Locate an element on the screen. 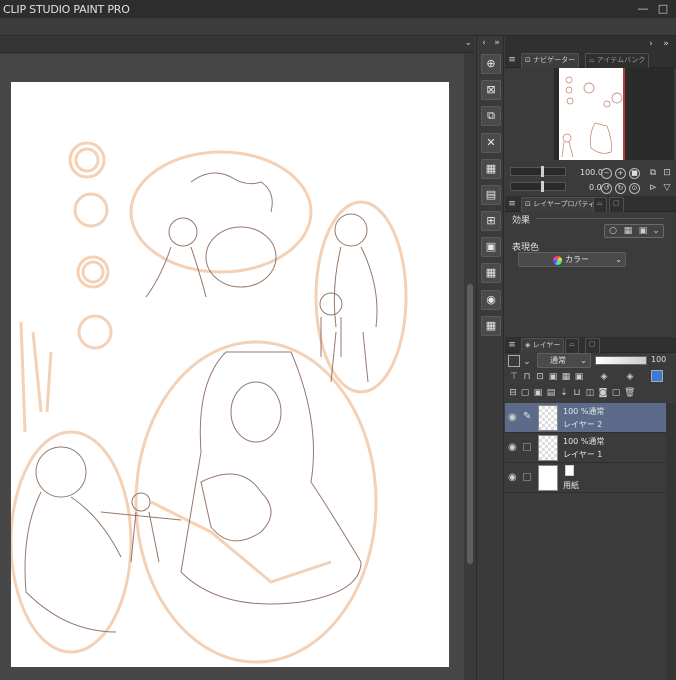 The width and height of the screenshot is (676, 680). zoom-out-icon: − is located at coordinates (606, 173).